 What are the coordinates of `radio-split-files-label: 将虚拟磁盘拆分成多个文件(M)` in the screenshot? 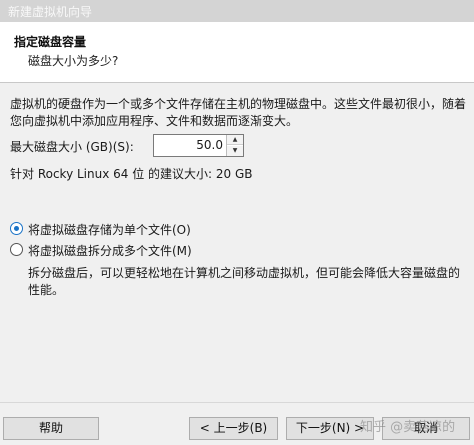 It's located at (110, 250).